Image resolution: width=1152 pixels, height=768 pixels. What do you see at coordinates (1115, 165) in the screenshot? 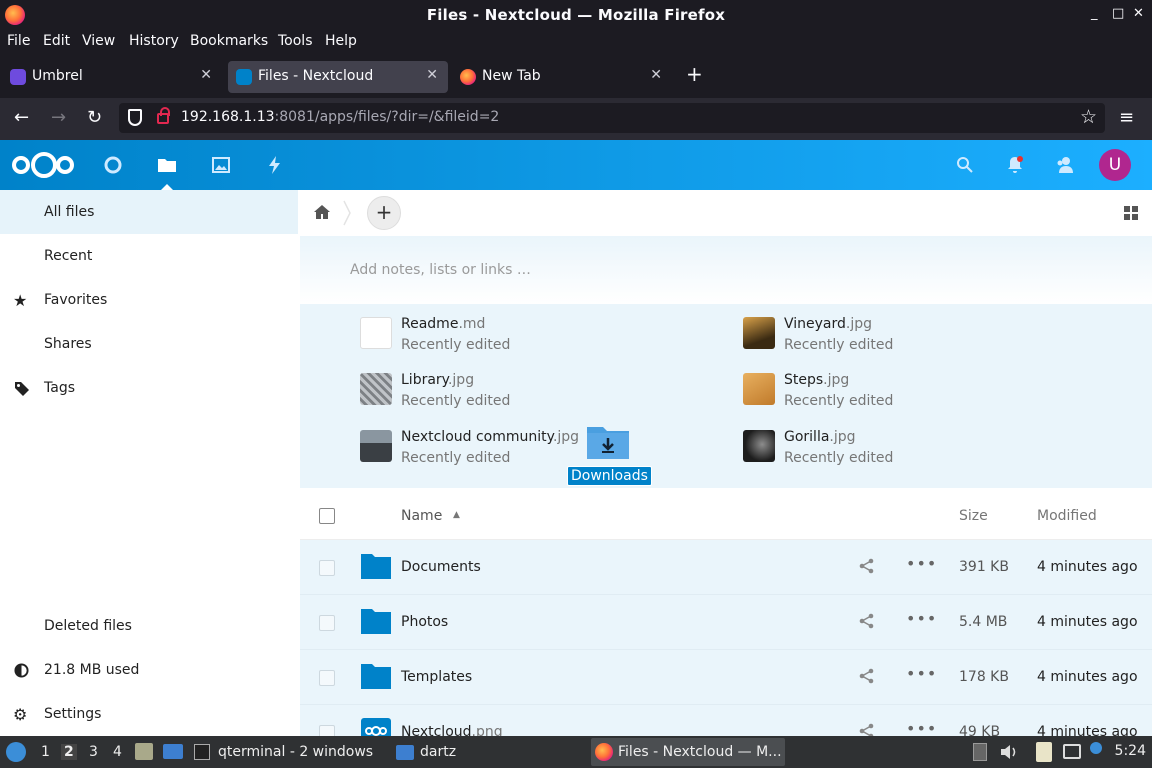
I see `user-avatar: U` at bounding box center [1115, 165].